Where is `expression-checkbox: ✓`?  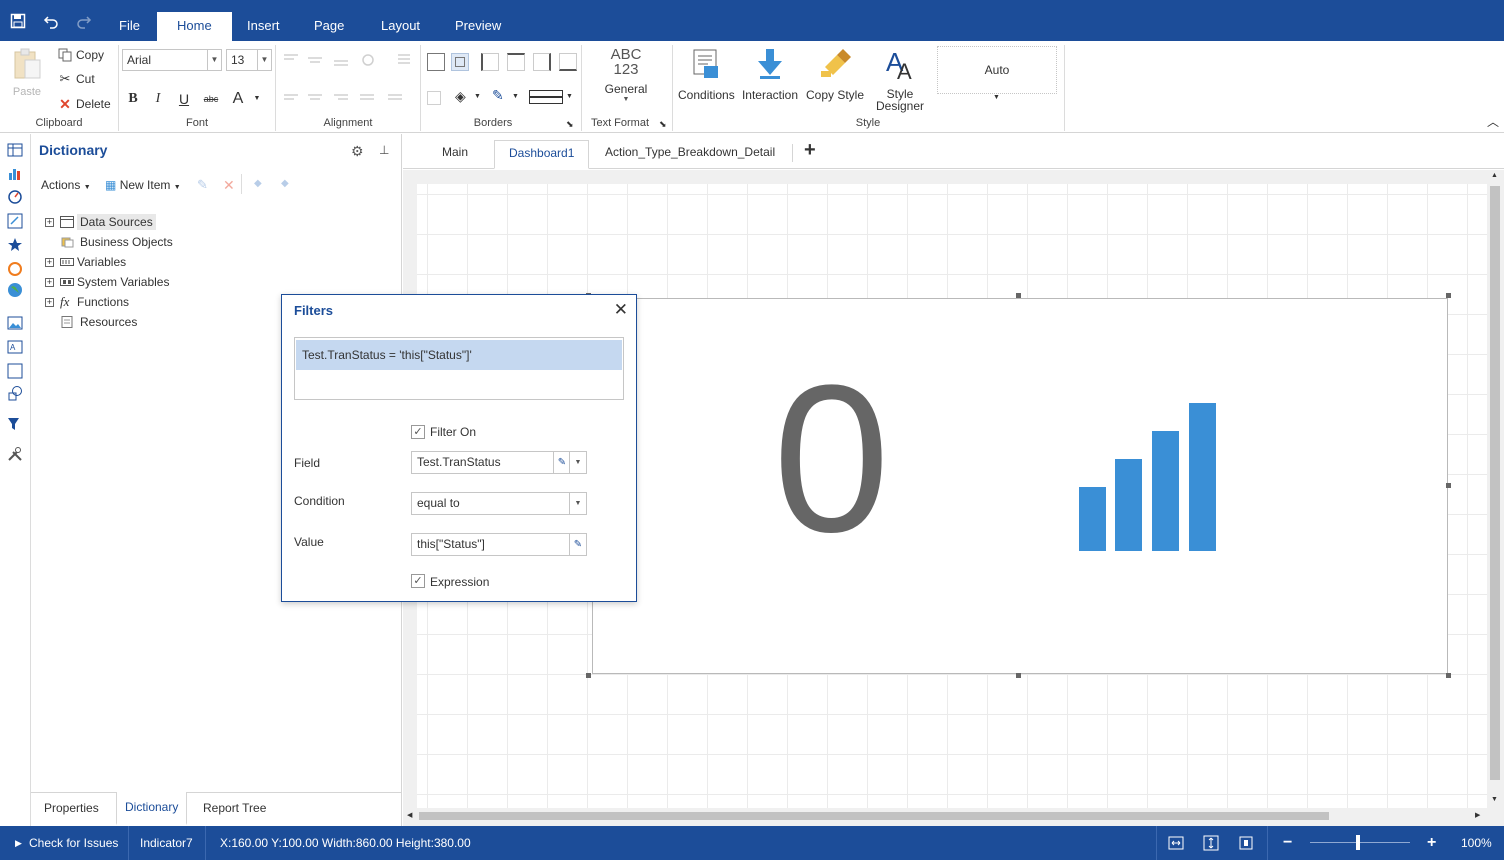
expression-checkbox: ✓ is located at coordinates (418, 581).